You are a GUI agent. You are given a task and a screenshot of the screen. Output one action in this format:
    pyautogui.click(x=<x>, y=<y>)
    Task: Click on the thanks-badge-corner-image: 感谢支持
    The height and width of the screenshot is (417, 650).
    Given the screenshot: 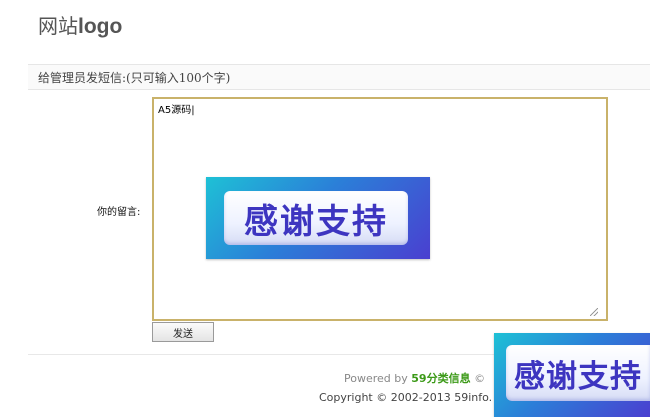 What is the action you would take?
    pyautogui.click(x=572, y=375)
    